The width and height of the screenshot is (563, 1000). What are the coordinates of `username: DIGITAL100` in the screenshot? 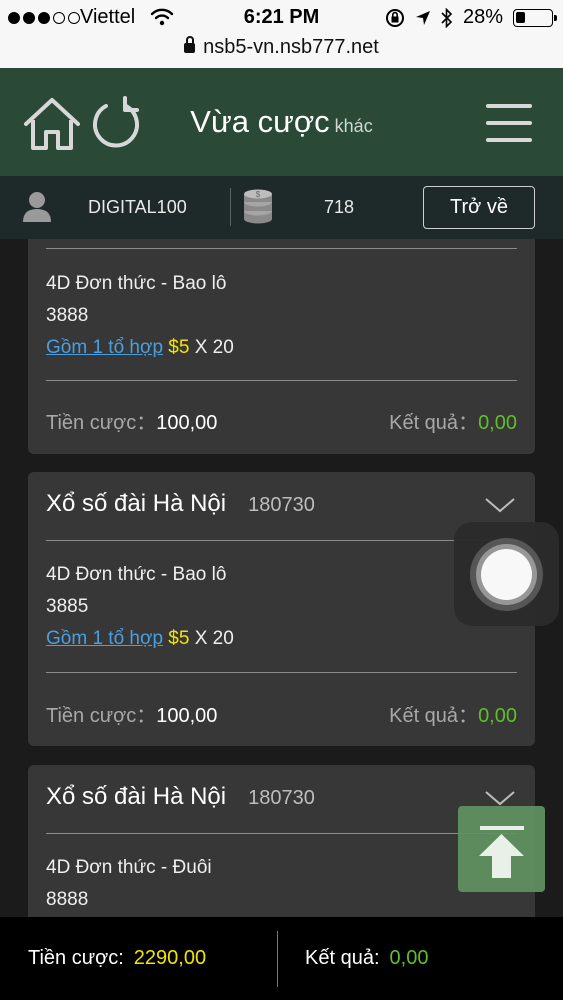 It's located at (137, 207).